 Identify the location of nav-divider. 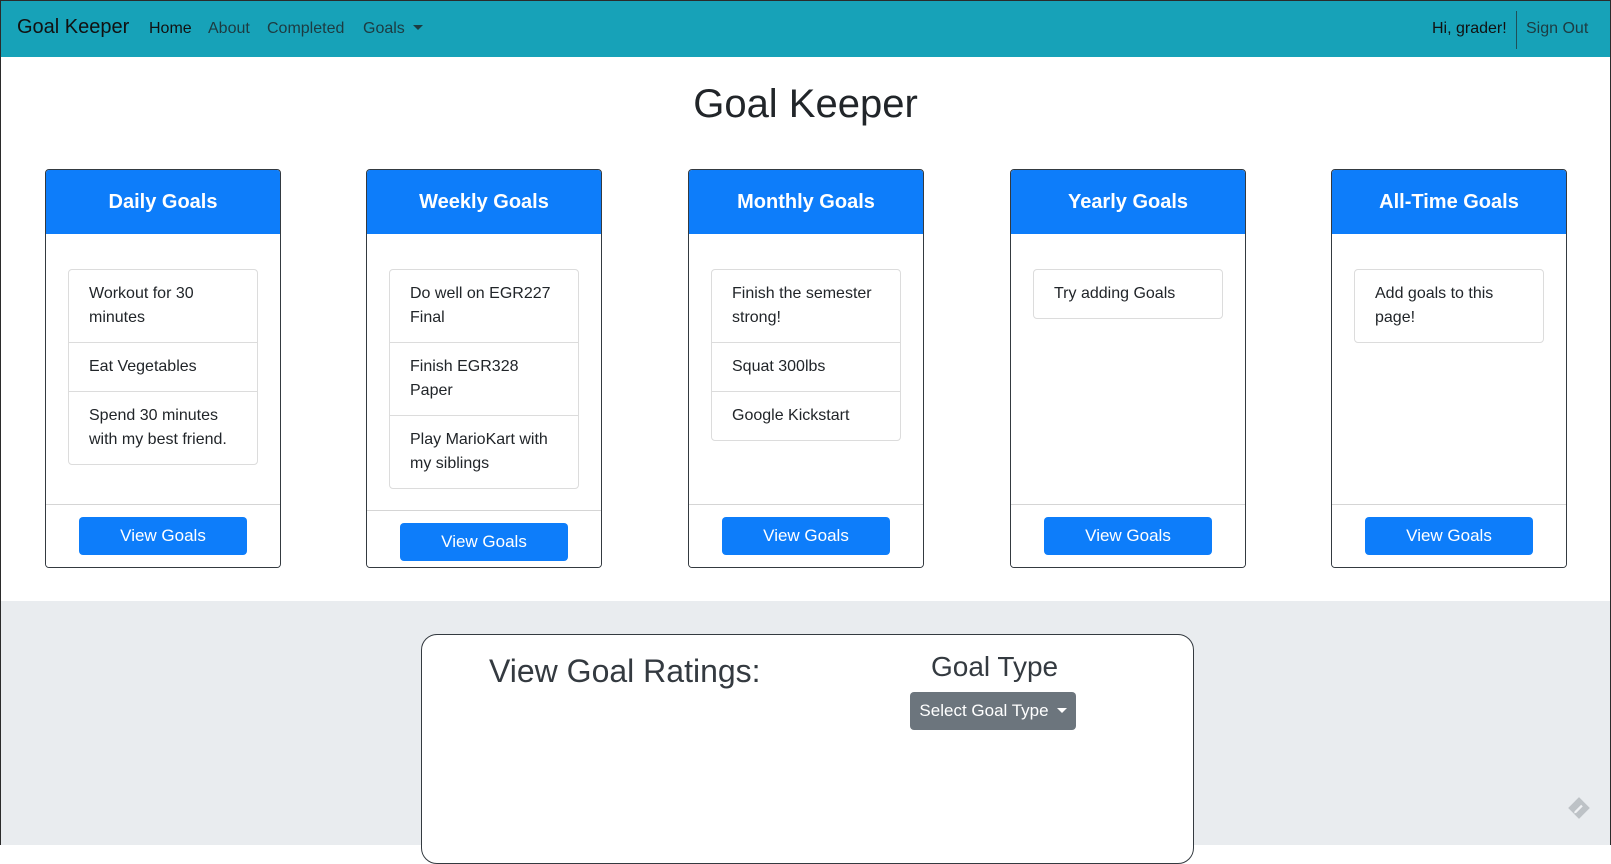
(1516, 30).